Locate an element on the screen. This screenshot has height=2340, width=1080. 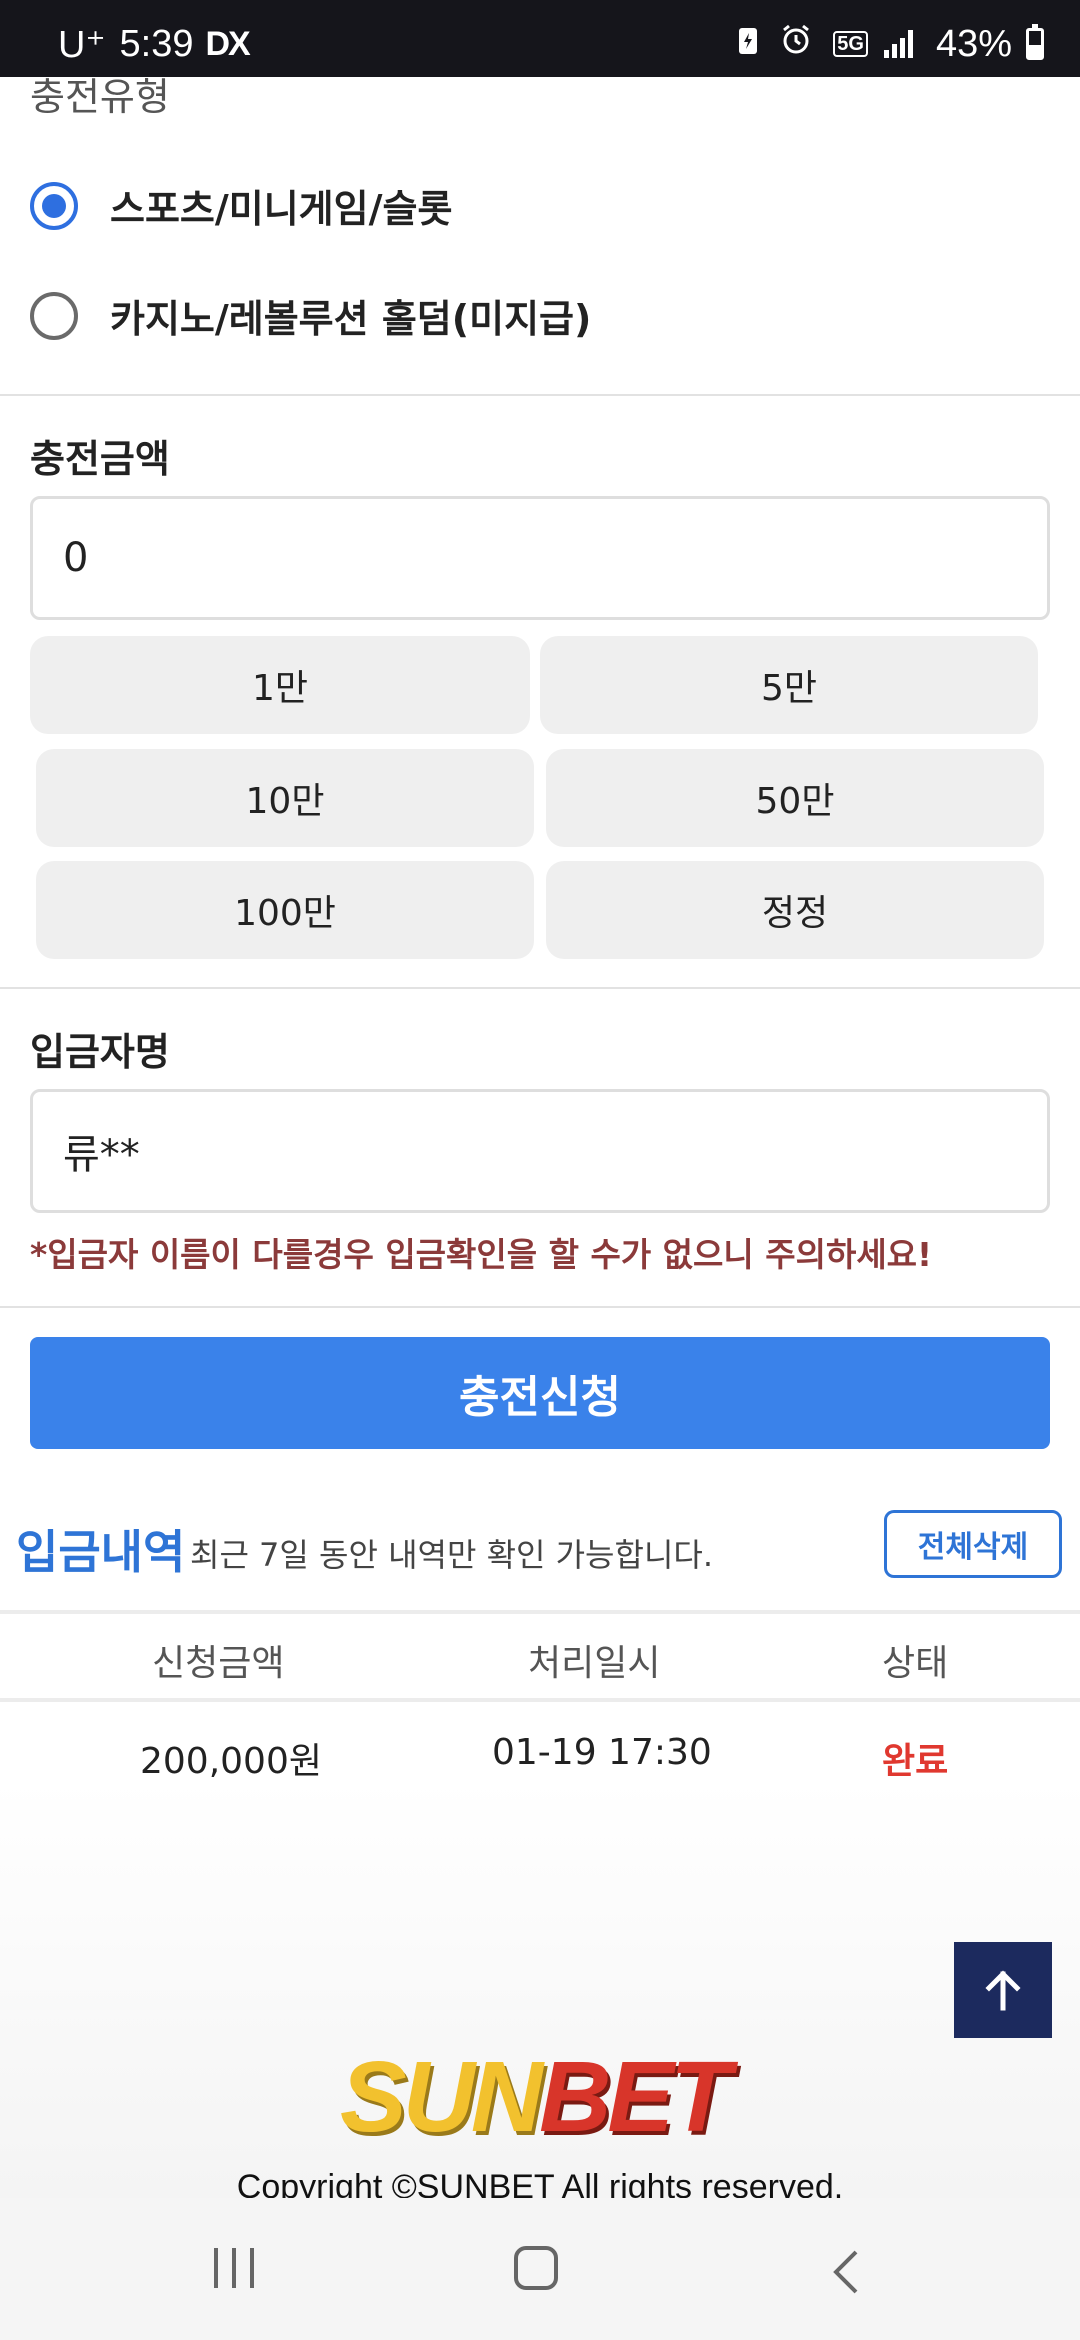
scroll-to-top-button is located at coordinates (1003, 1990).